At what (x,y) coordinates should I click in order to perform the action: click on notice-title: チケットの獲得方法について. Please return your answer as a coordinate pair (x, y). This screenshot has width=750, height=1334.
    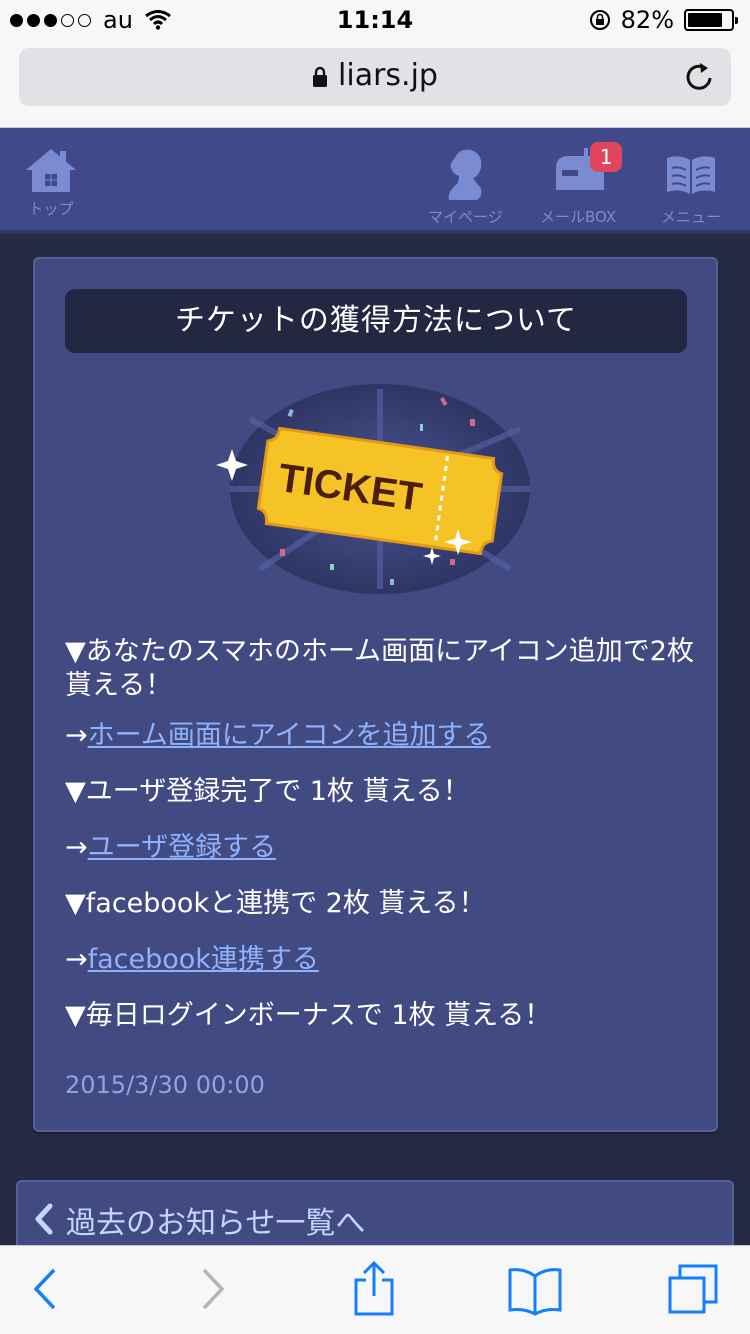
    Looking at the image, I should click on (376, 321).